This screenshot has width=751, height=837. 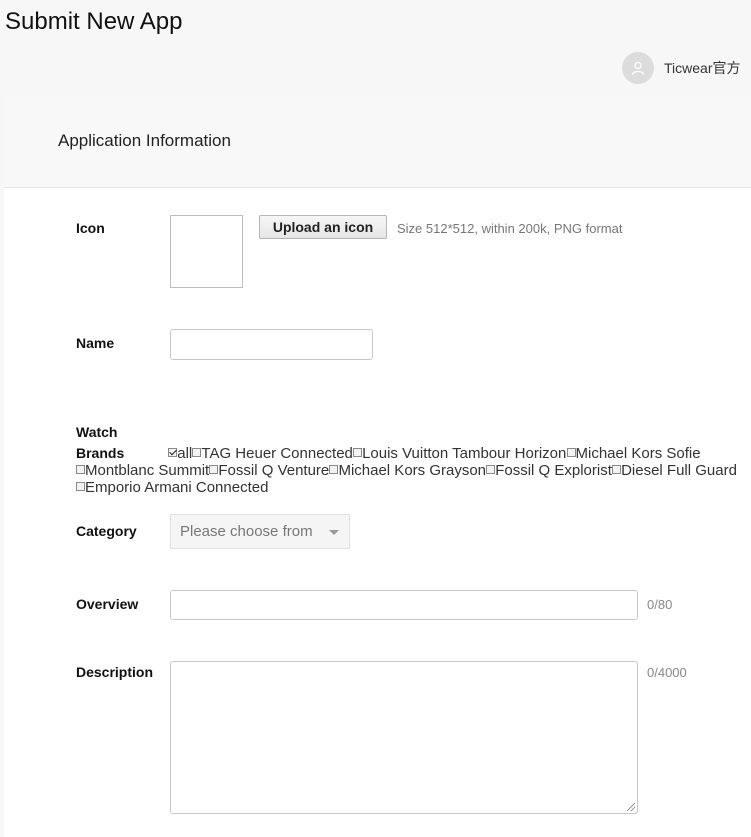 What do you see at coordinates (115, 672) in the screenshot?
I see `description-label: Description` at bounding box center [115, 672].